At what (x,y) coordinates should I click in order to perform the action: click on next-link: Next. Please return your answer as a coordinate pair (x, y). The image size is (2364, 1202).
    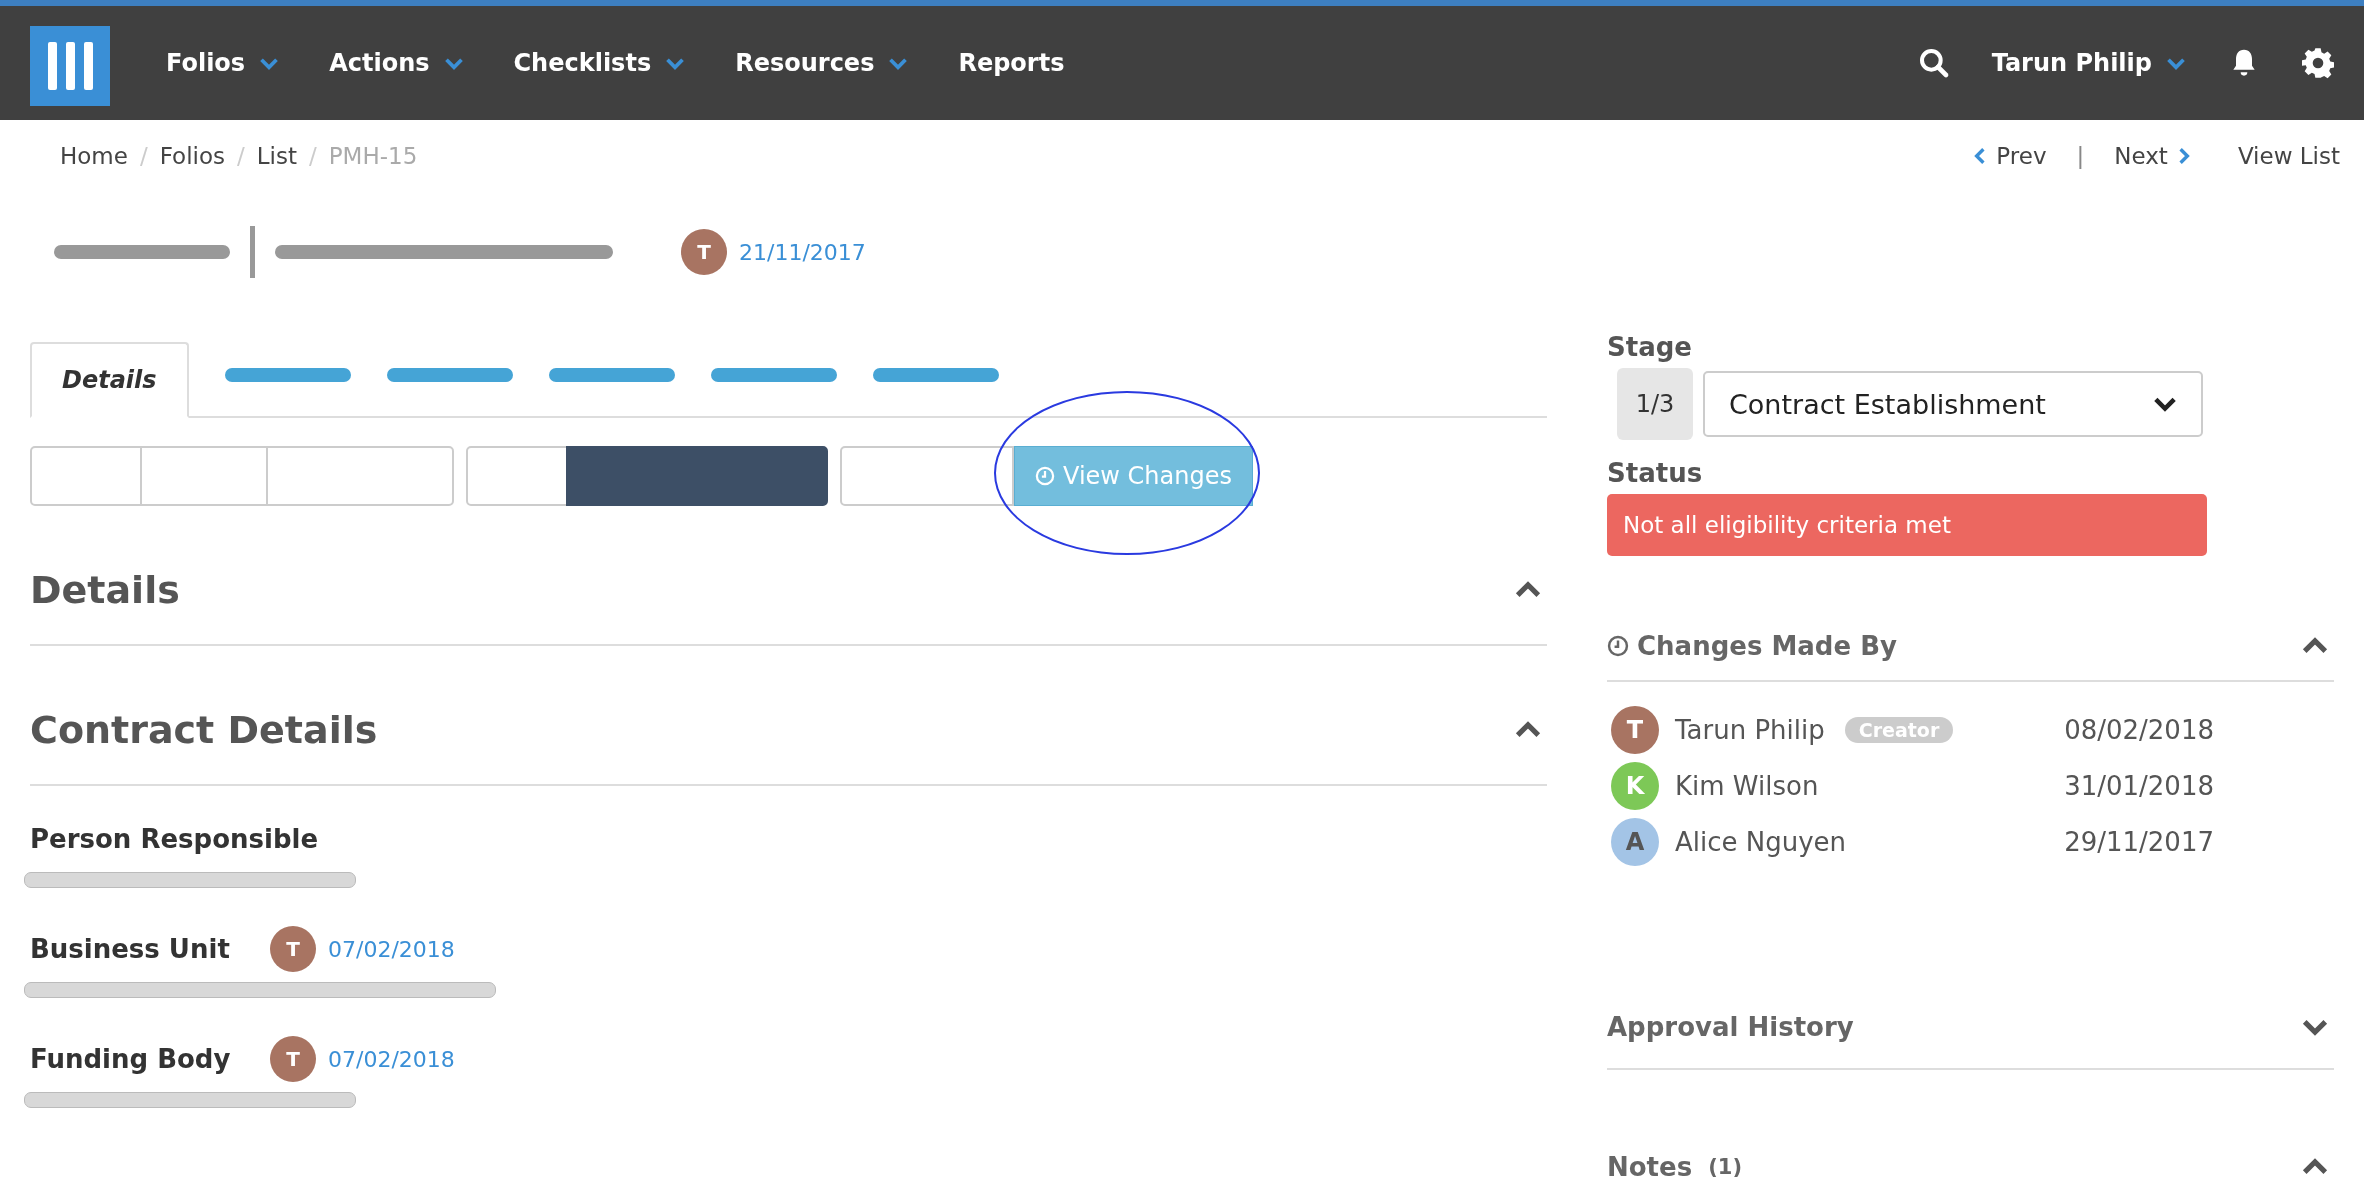
    Looking at the image, I should click on (2152, 156).